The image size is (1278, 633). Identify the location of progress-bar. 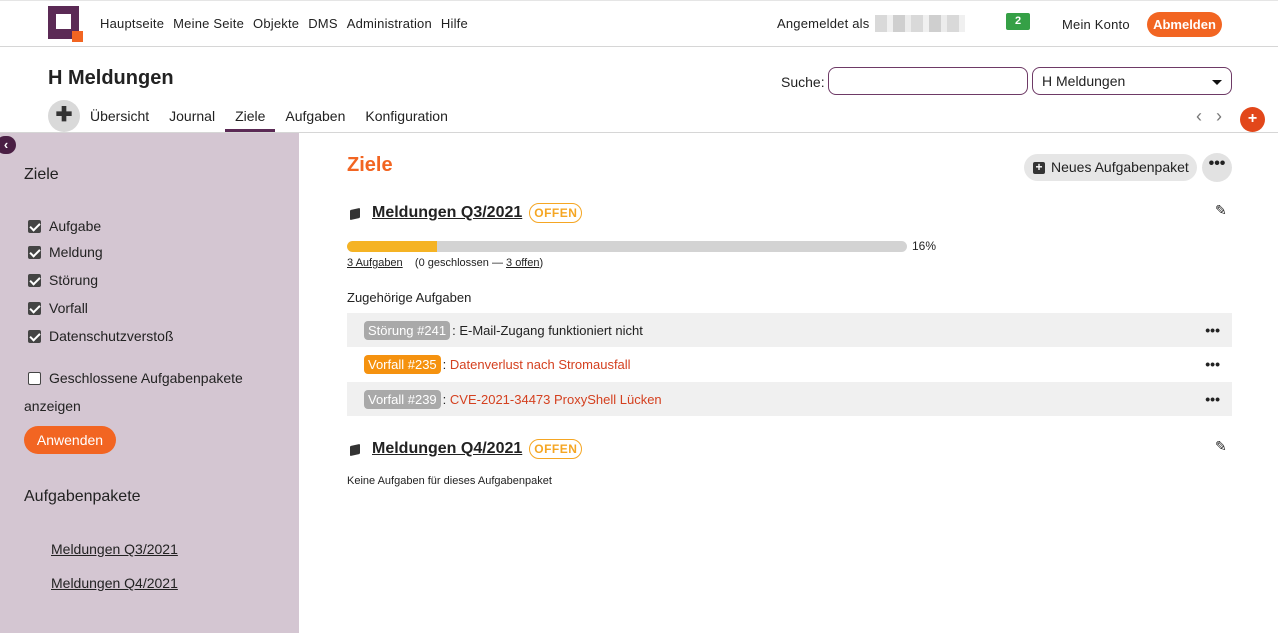
(627, 246).